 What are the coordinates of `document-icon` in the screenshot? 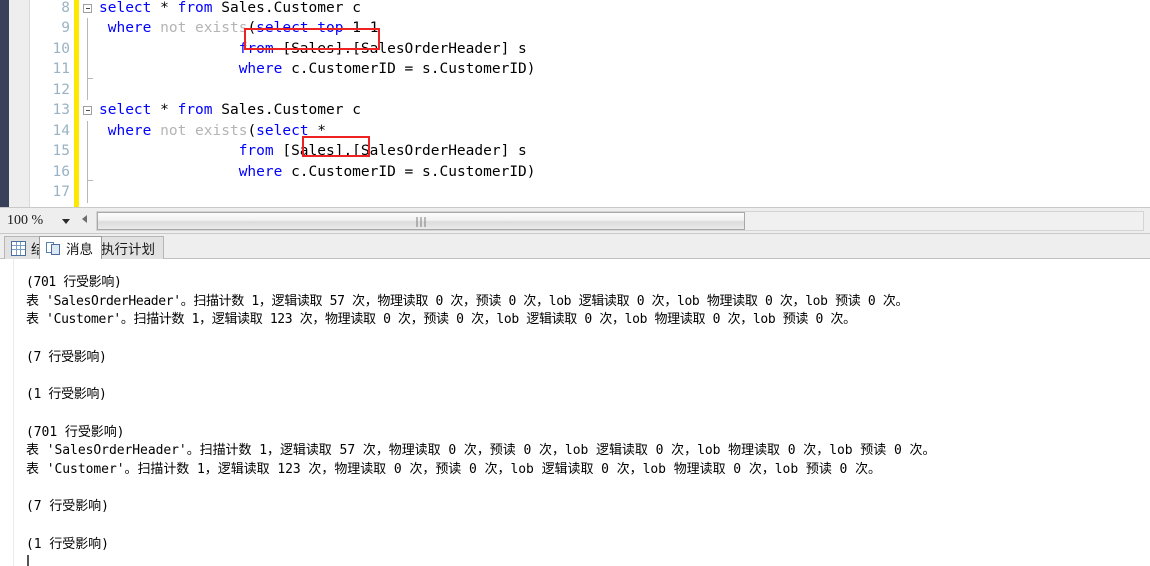 It's located at (53, 248).